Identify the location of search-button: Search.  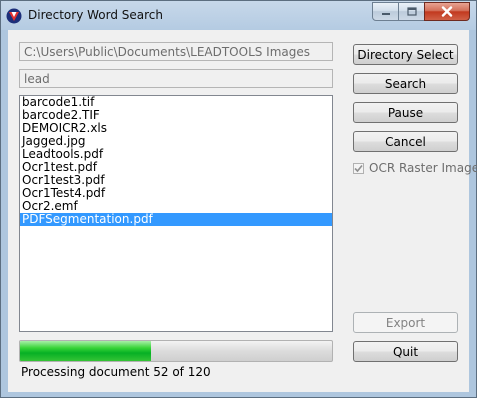
(405, 83).